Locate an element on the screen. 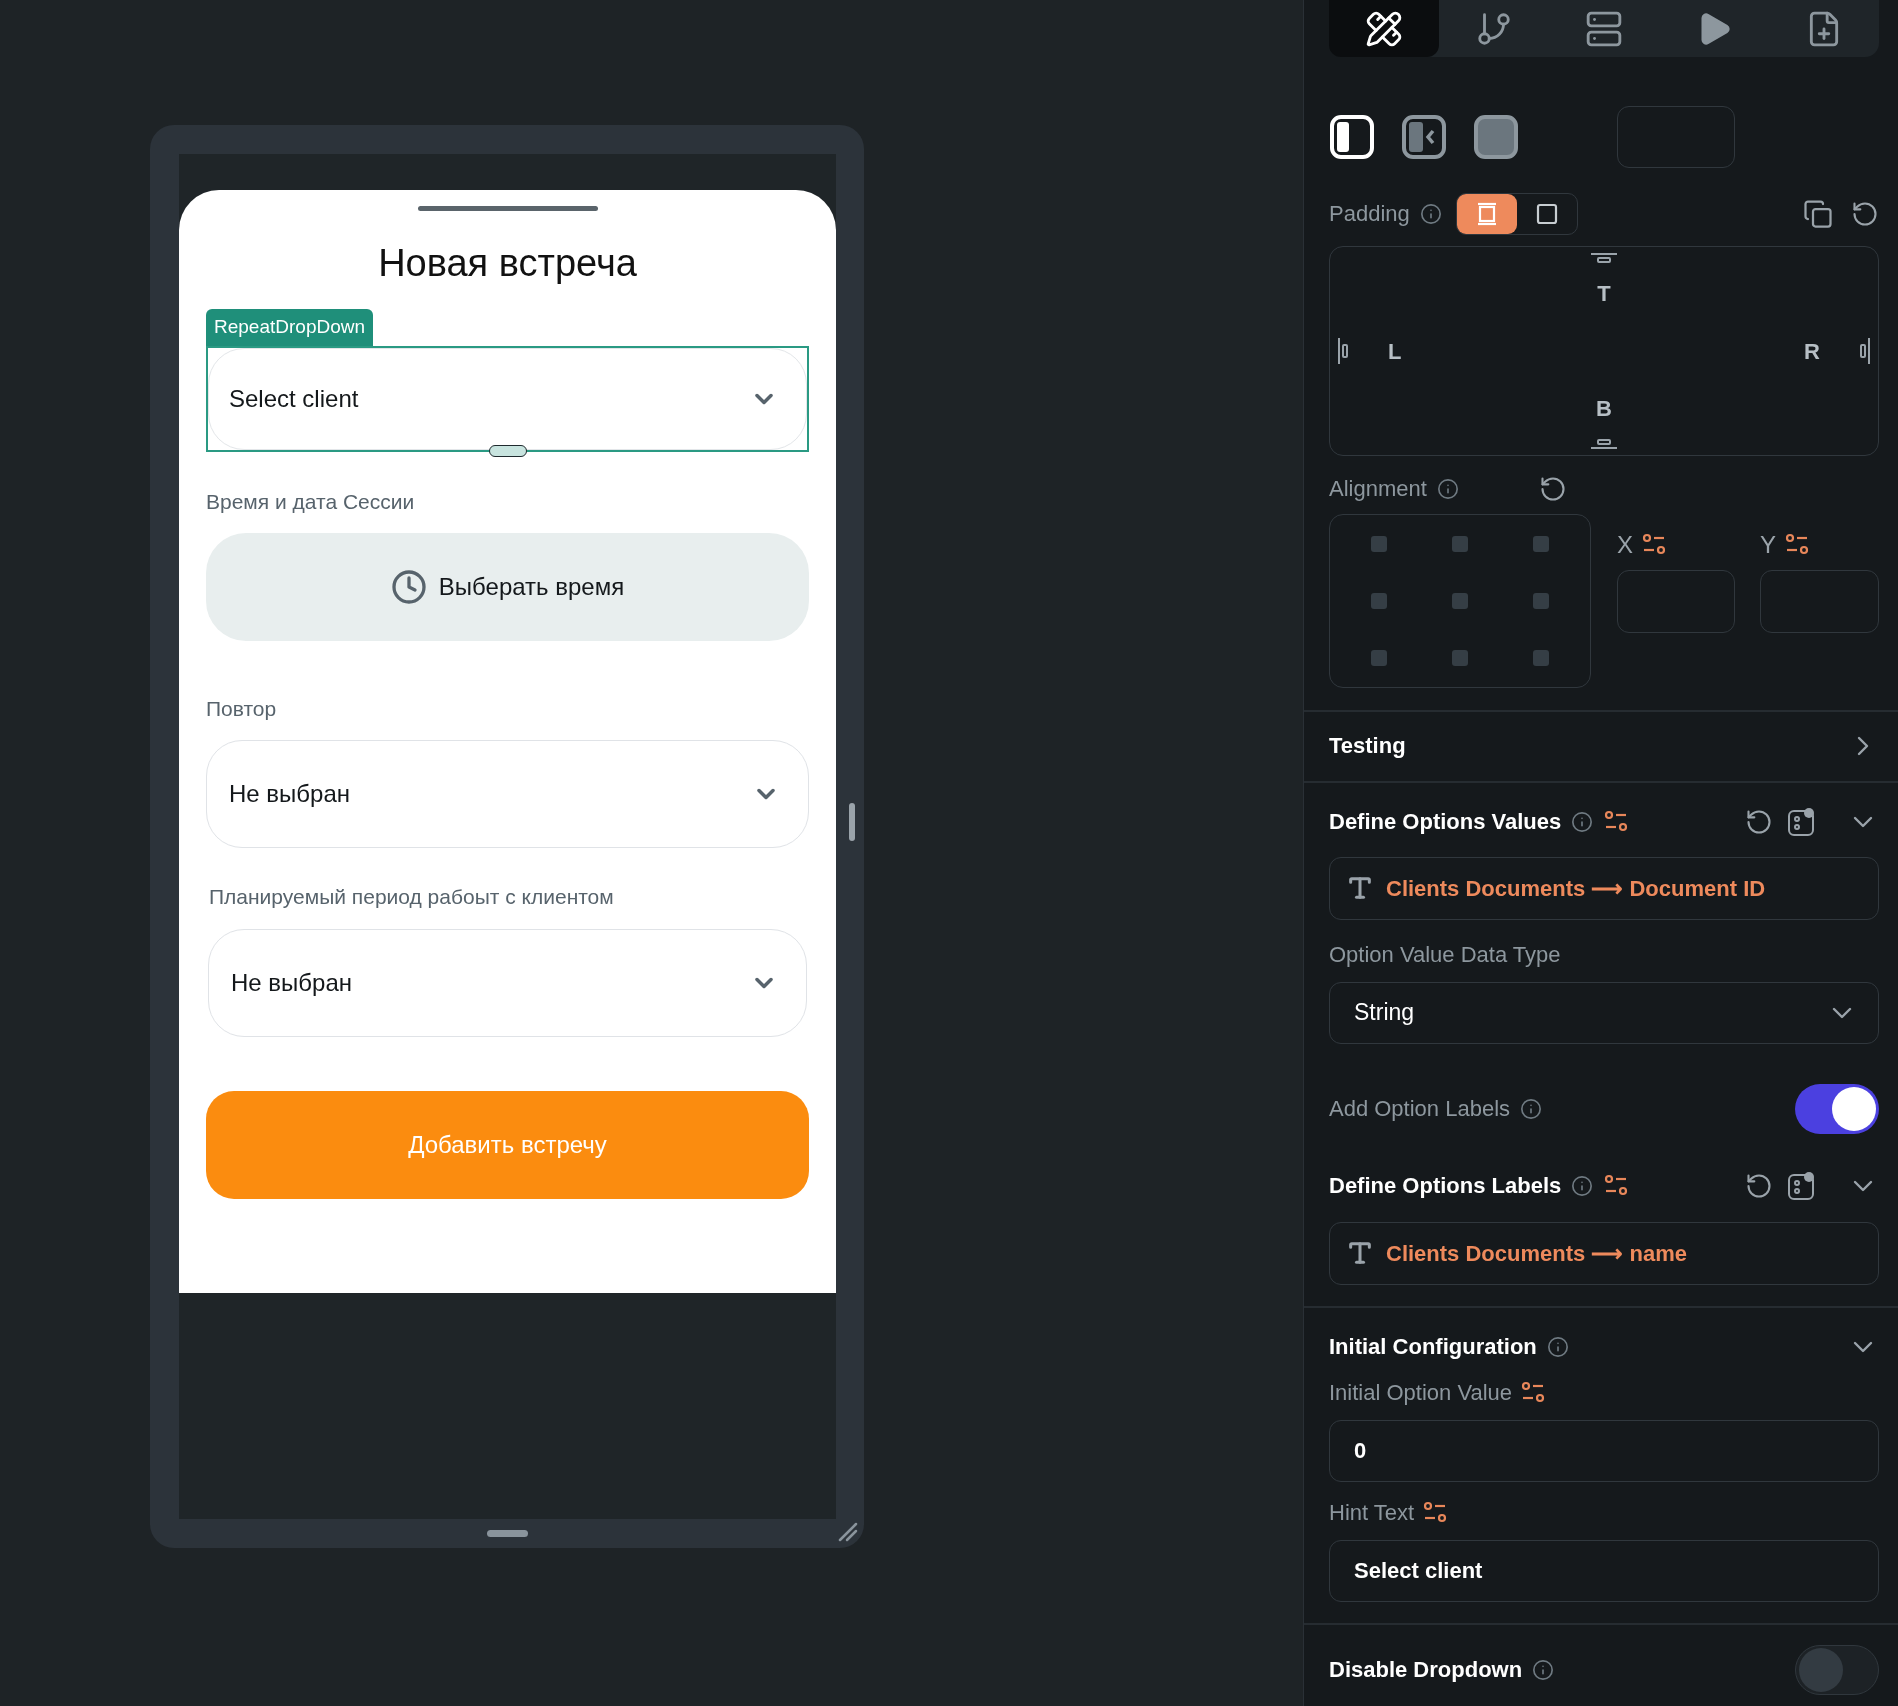 This screenshot has width=1898, height=1706. field-label: Повтор is located at coordinates (242, 709).